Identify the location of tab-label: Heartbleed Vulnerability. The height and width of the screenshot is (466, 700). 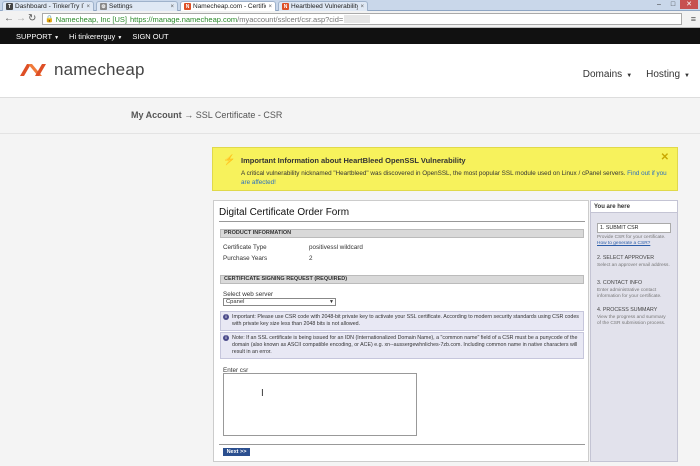
(325, 6).